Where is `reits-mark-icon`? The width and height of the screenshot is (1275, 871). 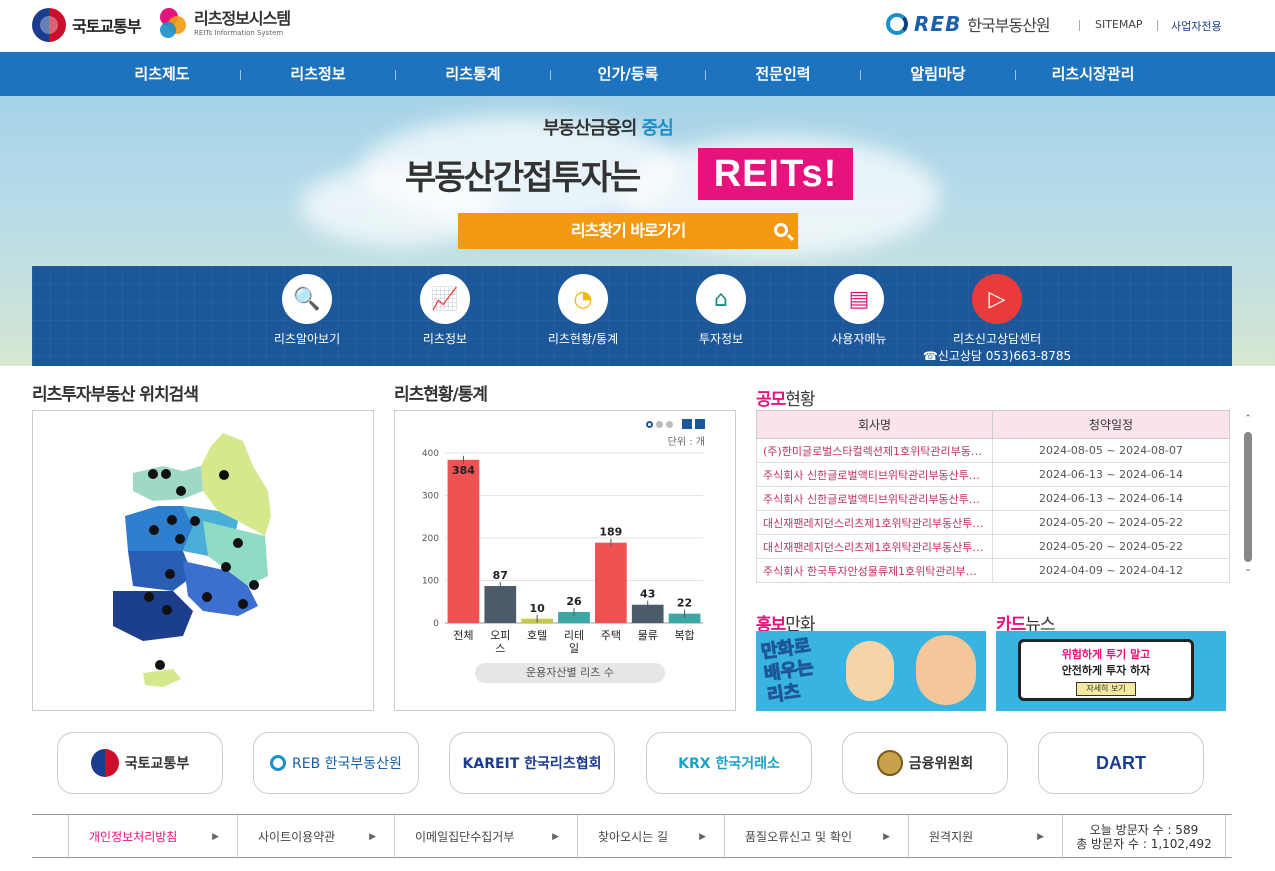 reits-mark-icon is located at coordinates (173, 24).